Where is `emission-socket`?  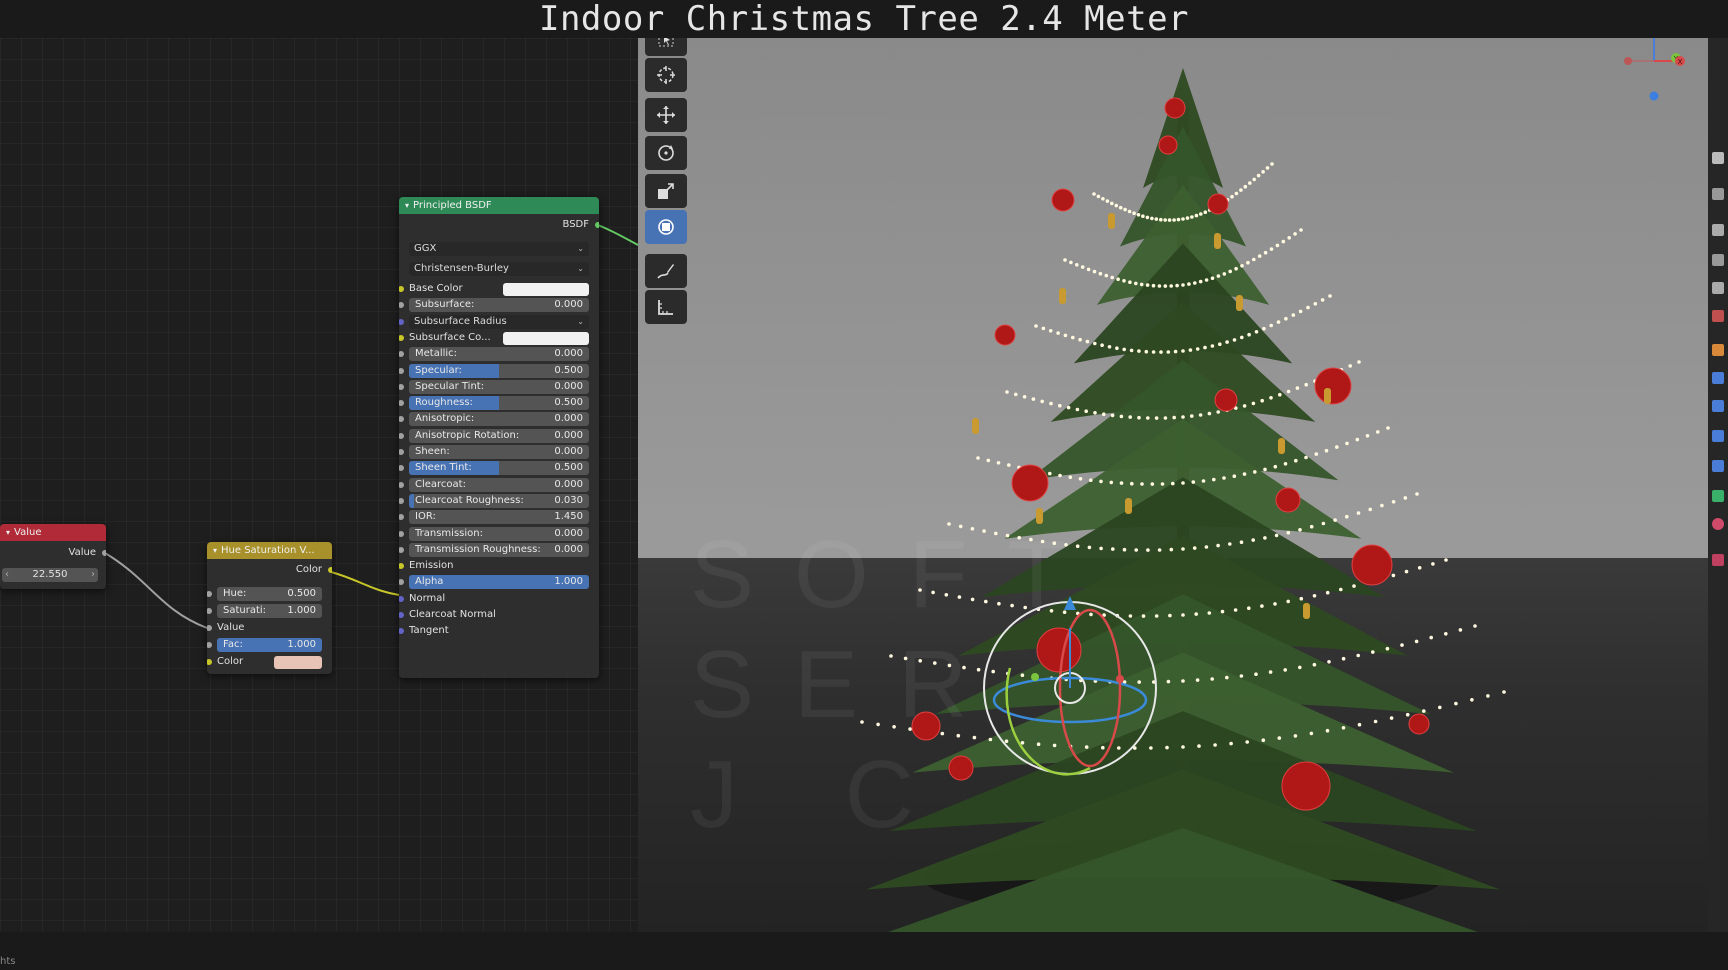
emission-socket is located at coordinates (401, 566).